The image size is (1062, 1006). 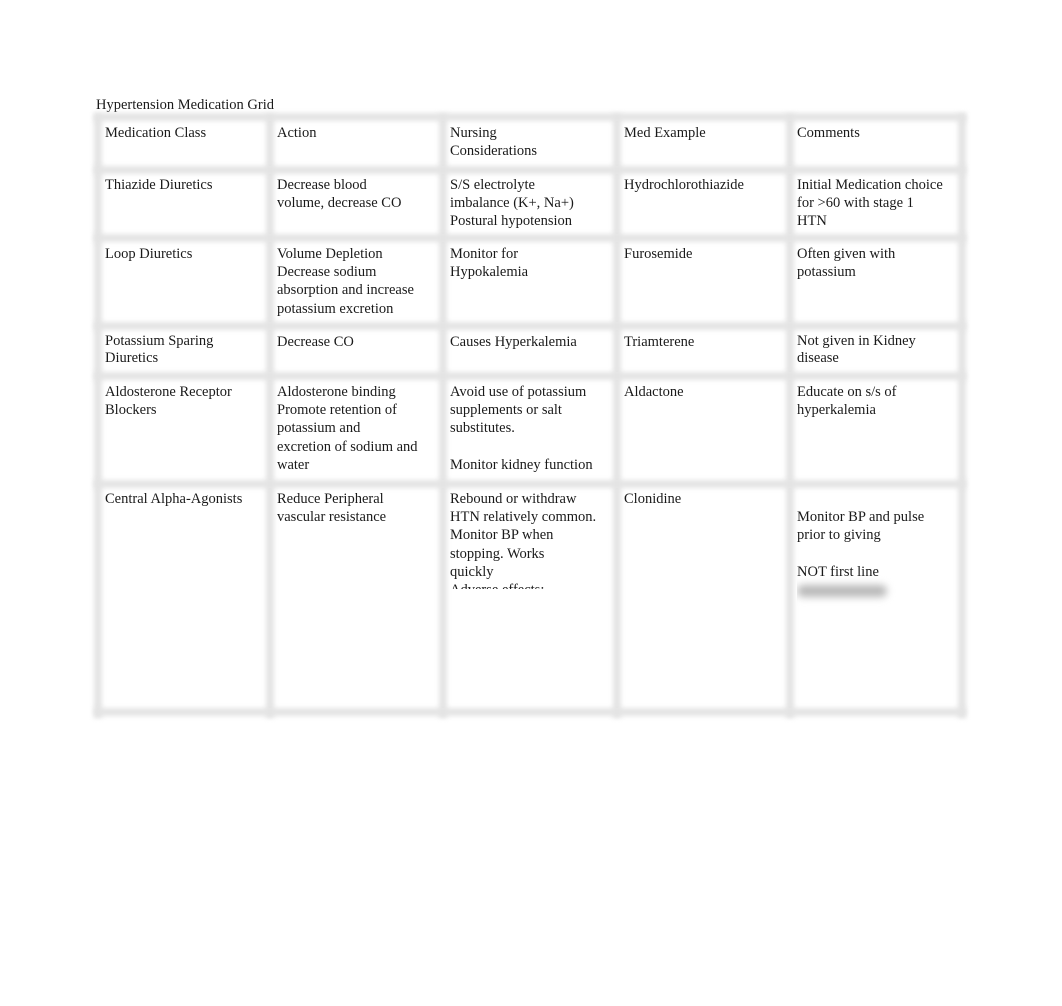 What do you see at coordinates (653, 499) in the screenshot?
I see `row-5-example: Clonidine` at bounding box center [653, 499].